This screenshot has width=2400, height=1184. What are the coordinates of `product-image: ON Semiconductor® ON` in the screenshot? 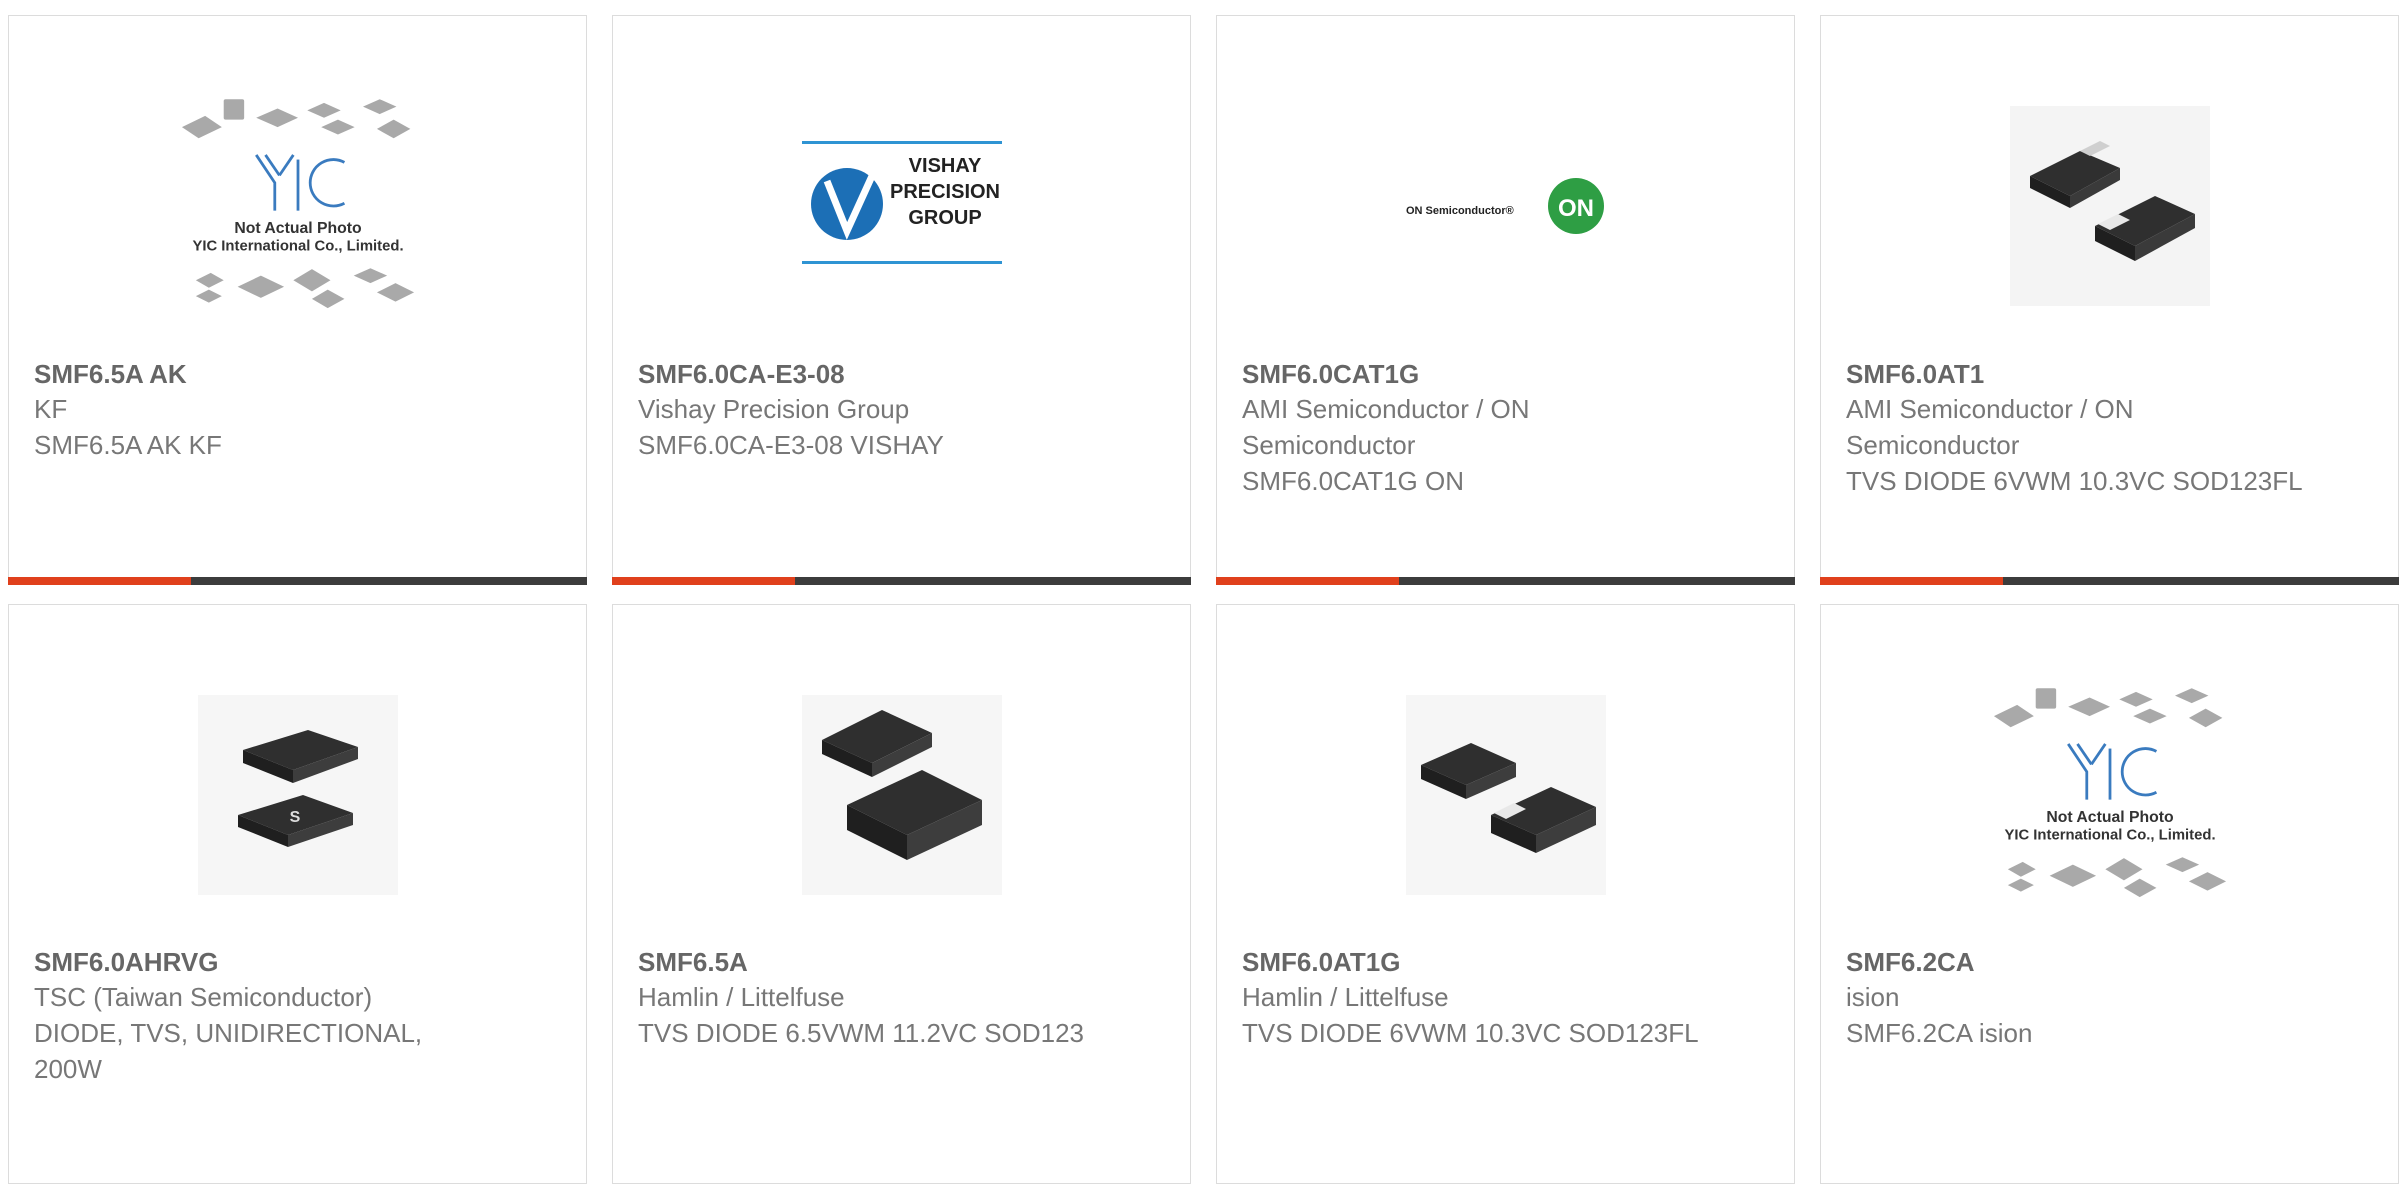 It's located at (1506, 206).